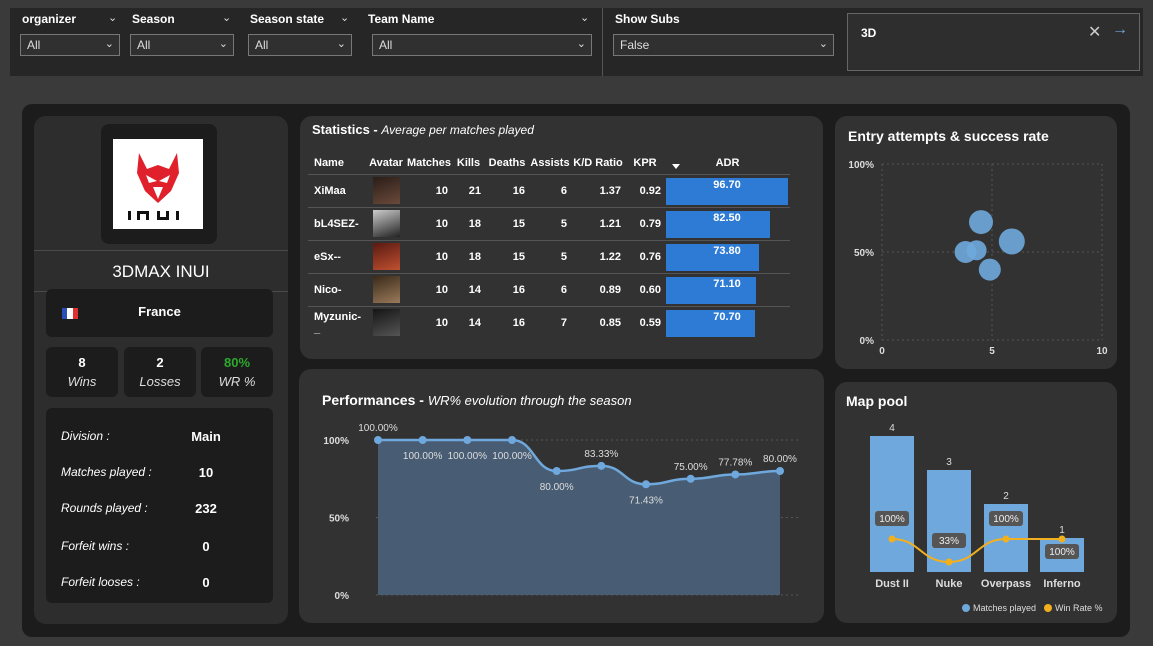 Image resolution: width=1153 pixels, height=646 pixels. Describe the element at coordinates (598, 190) in the screenshot. I see `kd-cell: 1.37` at that location.